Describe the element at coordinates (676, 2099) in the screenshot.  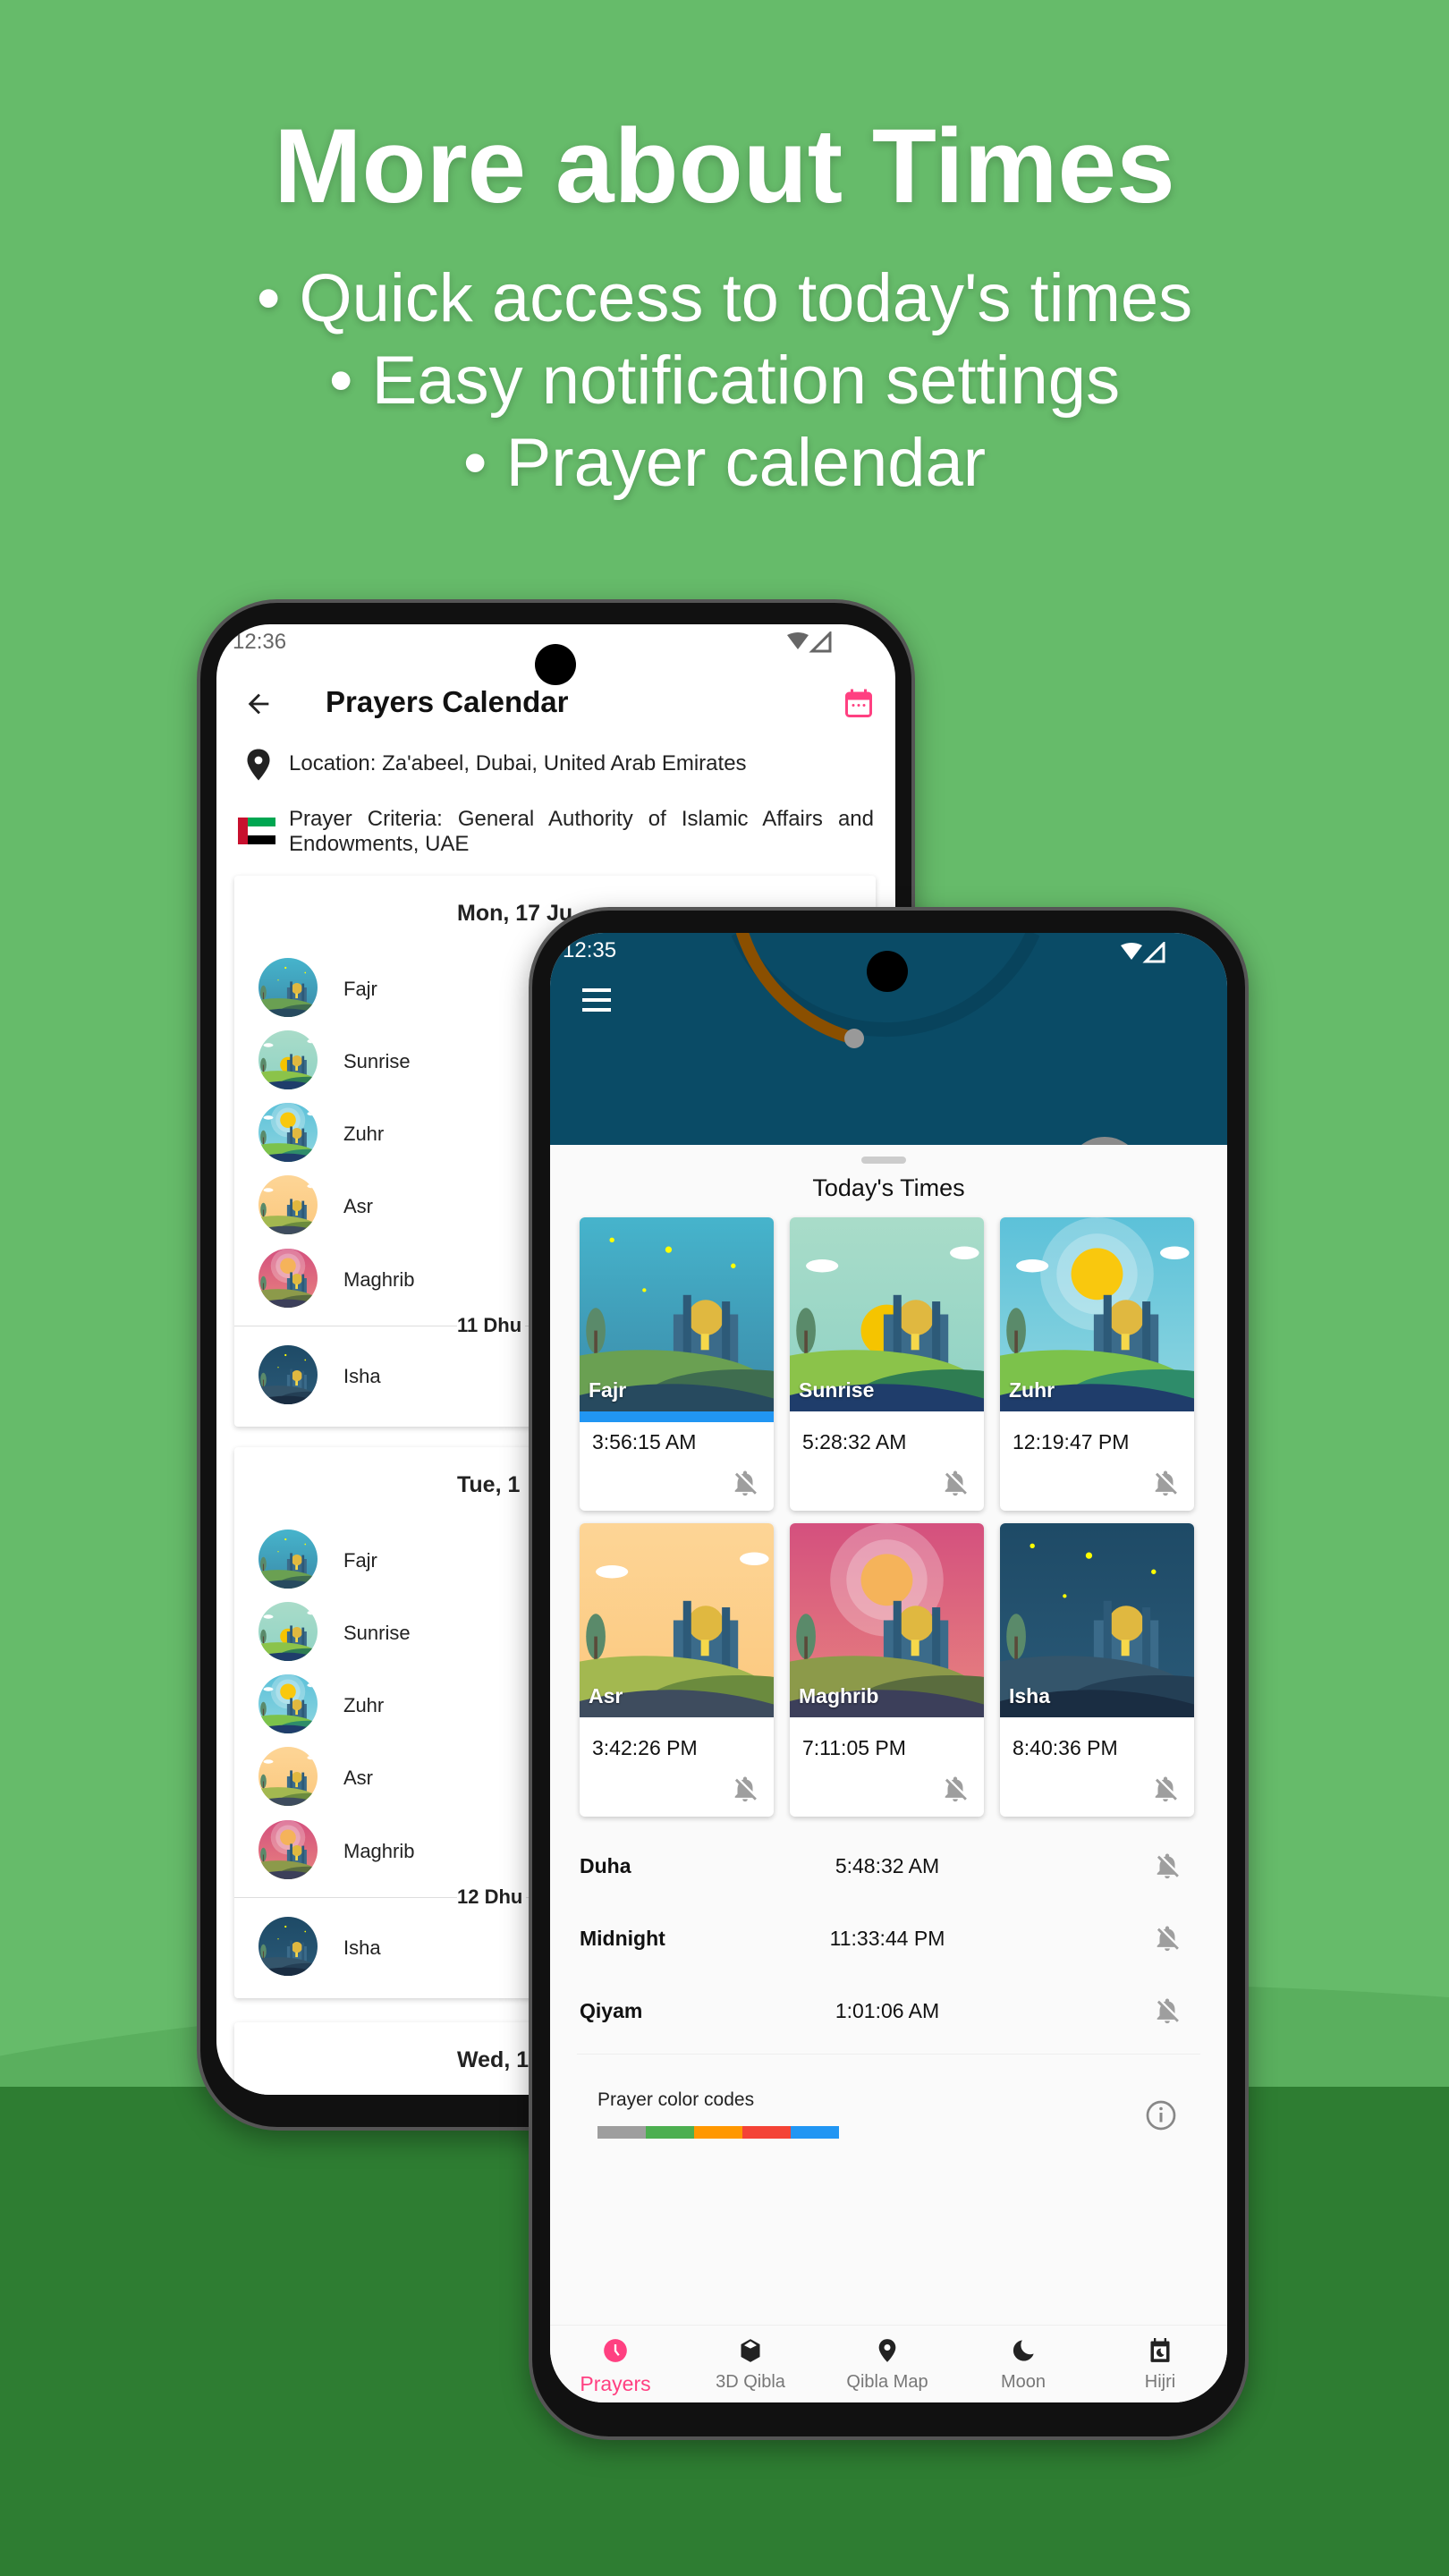
I see `color-codes-label: Prayer color codes` at that location.